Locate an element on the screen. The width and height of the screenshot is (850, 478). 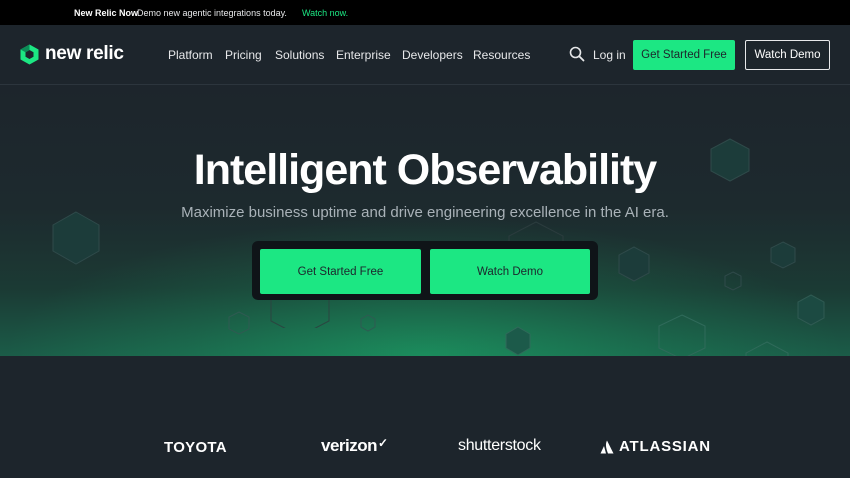
nav-item-resources: Resources is located at coordinates (501, 55).